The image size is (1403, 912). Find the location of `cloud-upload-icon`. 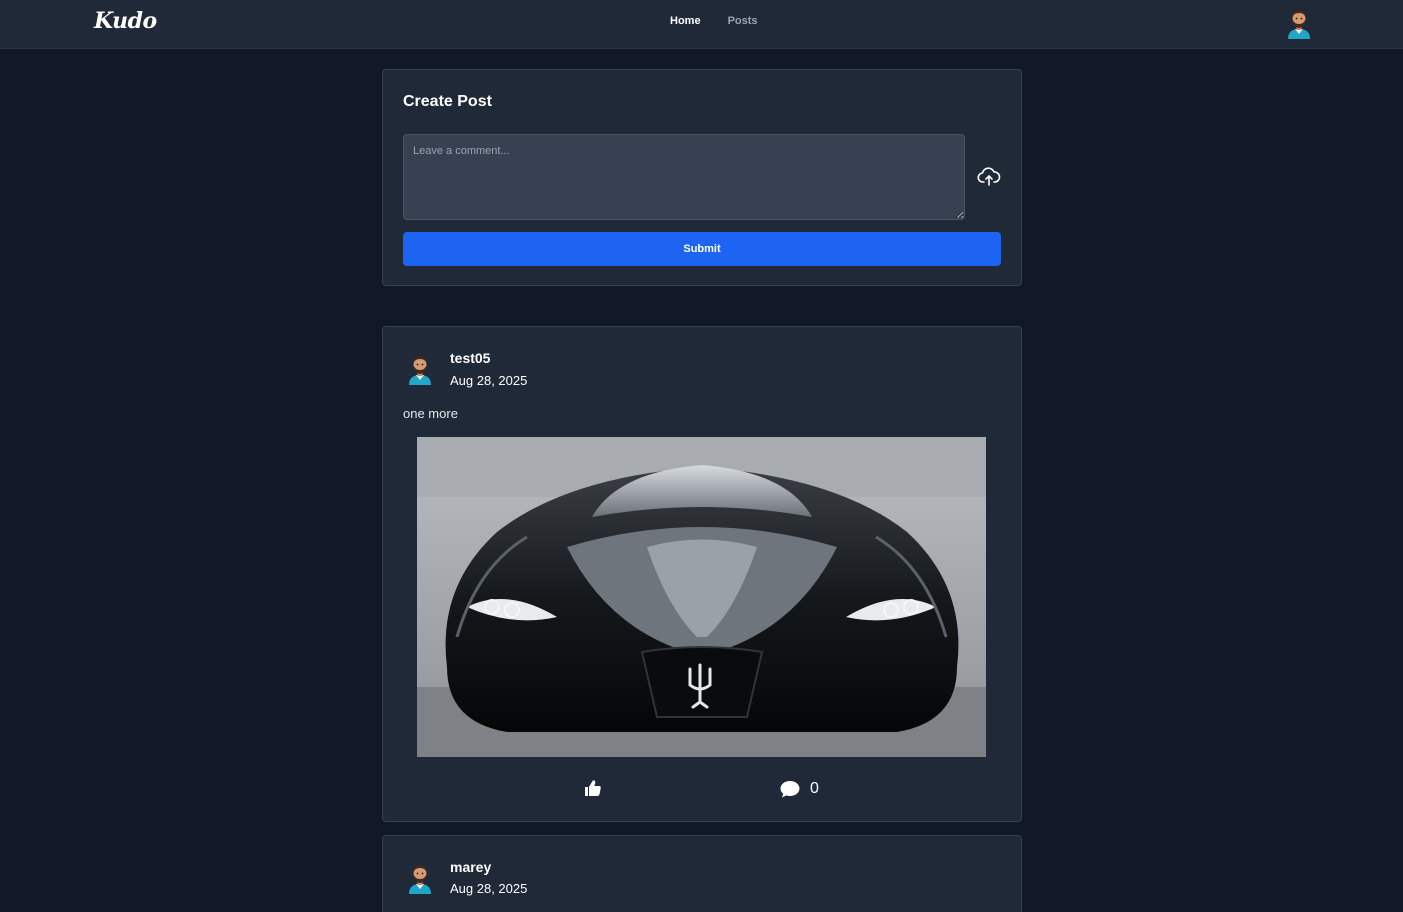

cloud-upload-icon is located at coordinates (989, 177).